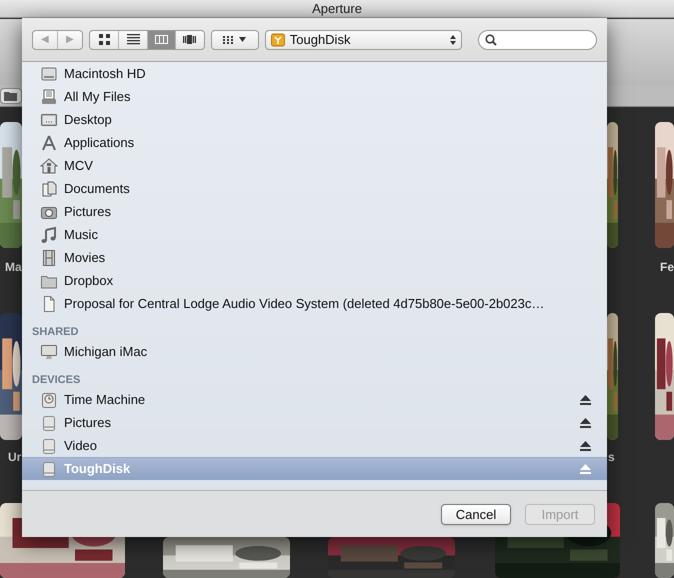  I want to click on icon-view-icon, so click(104, 39).